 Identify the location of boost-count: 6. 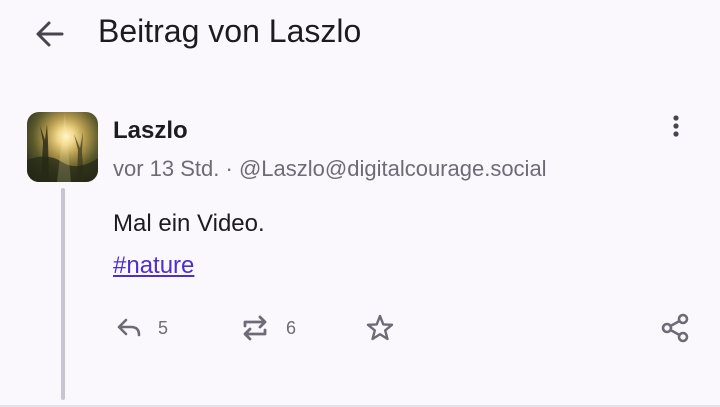
(291, 327).